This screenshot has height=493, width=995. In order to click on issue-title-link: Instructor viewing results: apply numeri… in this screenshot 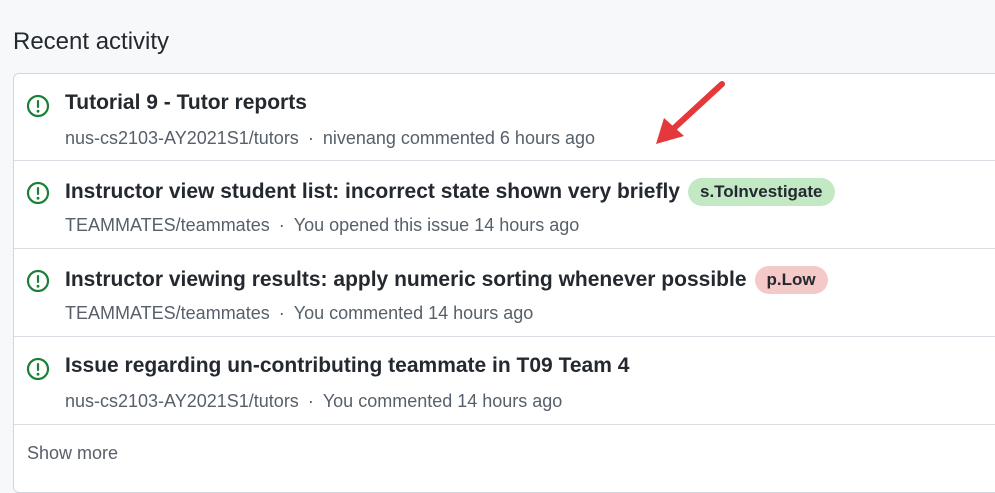, I will do `click(406, 280)`.